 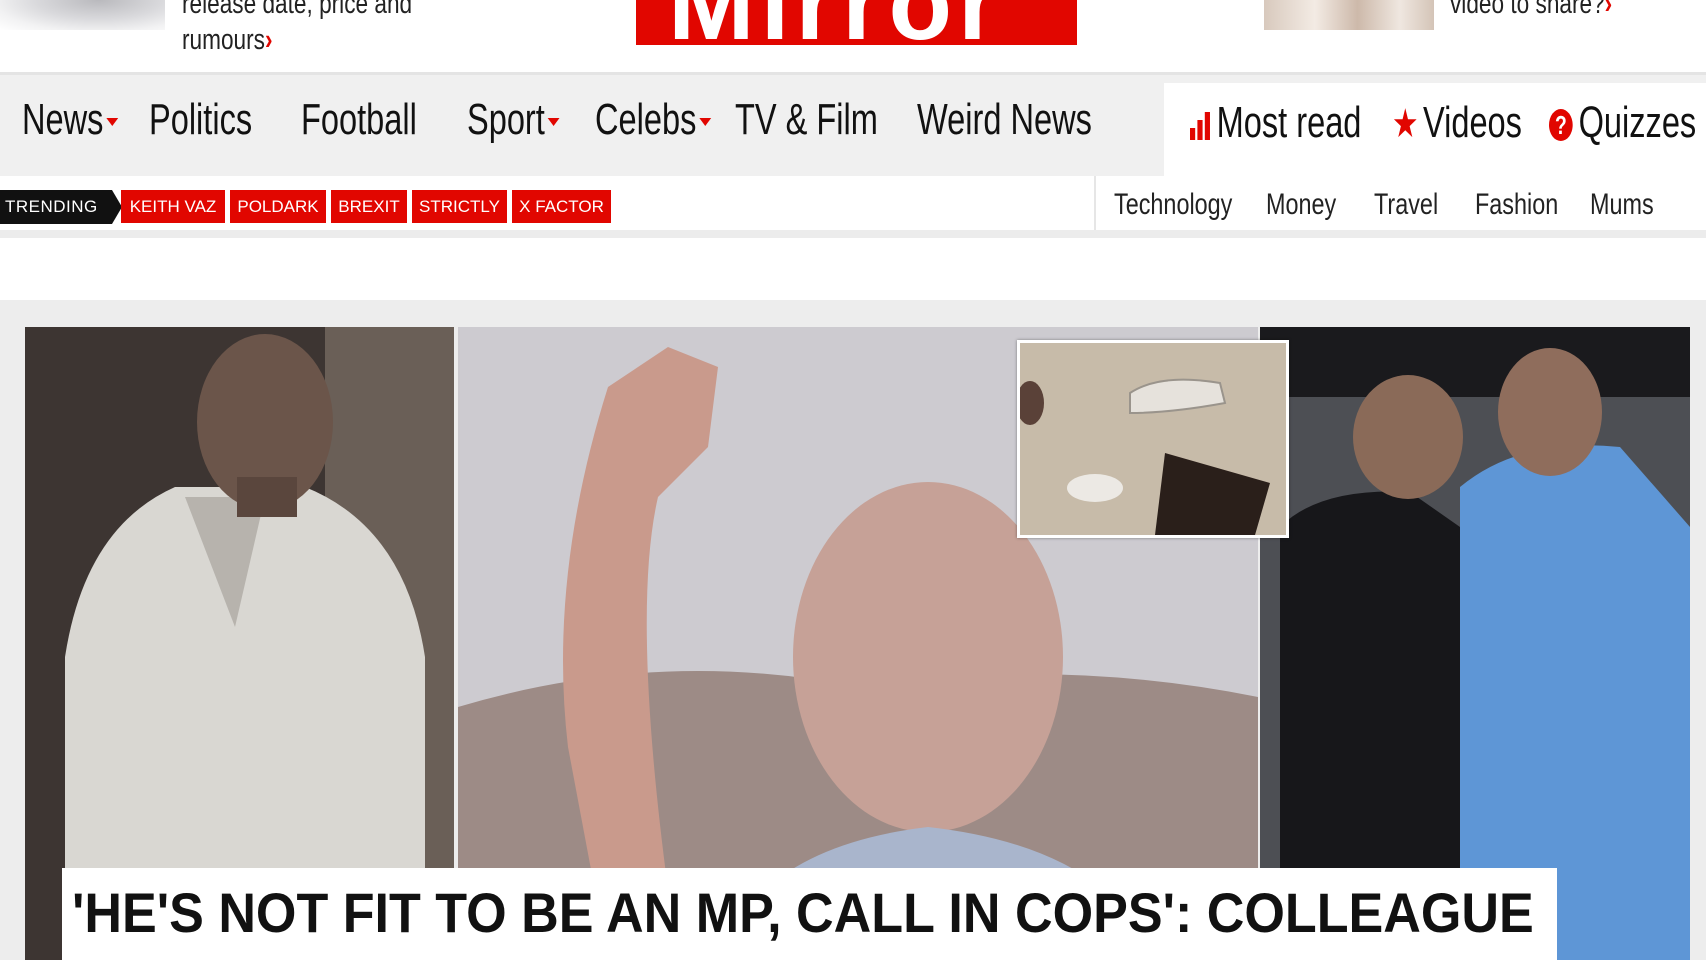 I want to click on nav-item-label: News, so click(x=63, y=119).